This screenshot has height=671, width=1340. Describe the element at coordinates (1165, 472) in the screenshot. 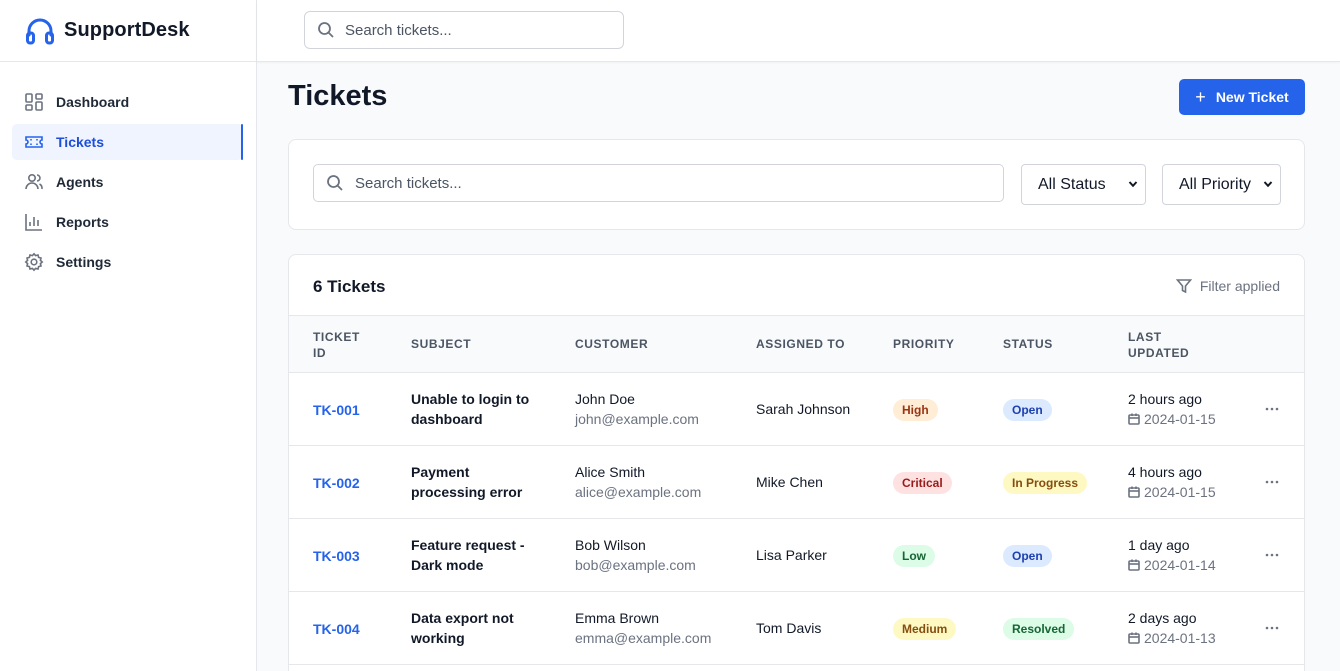

I see `updated-relative: 4 hours ago` at that location.